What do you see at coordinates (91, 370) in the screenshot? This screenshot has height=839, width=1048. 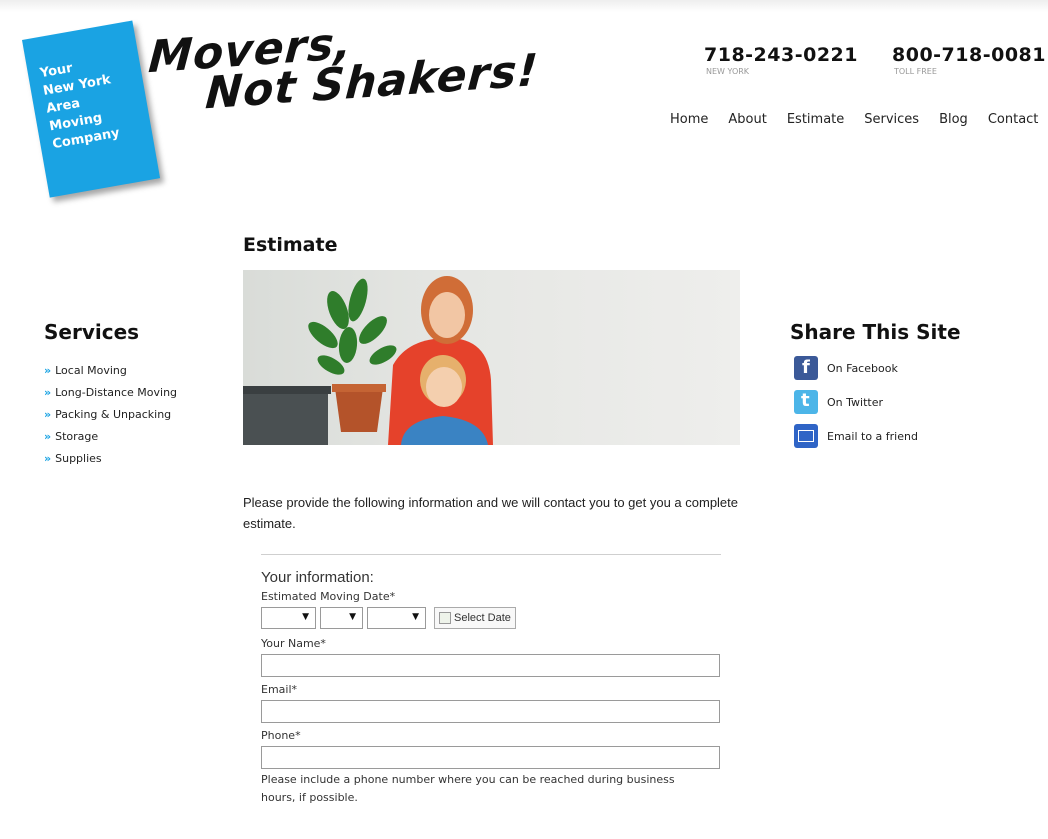 I see `services-item-label: Local Moving` at bounding box center [91, 370].